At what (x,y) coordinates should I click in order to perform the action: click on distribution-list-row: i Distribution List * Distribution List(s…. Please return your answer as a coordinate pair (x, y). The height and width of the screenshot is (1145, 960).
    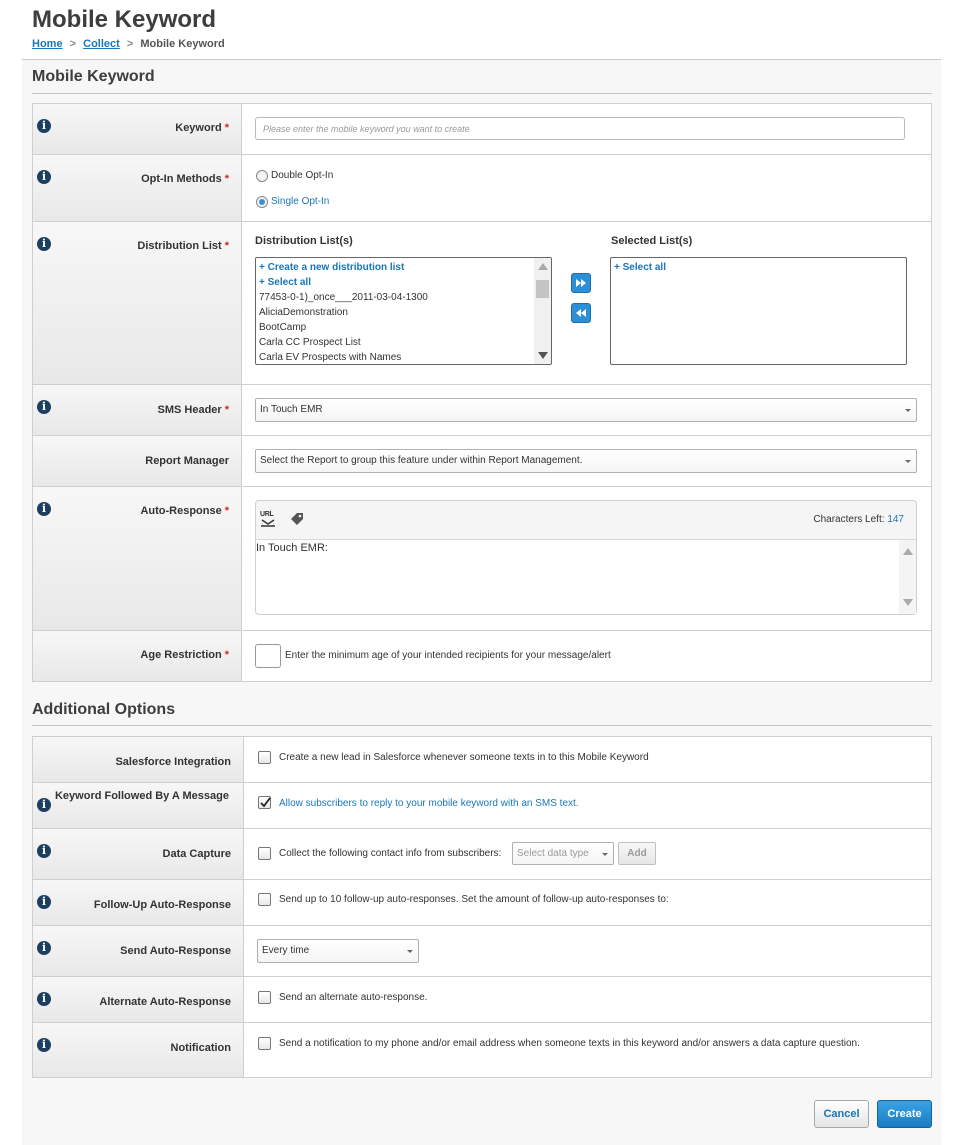
    Looking at the image, I should click on (482, 303).